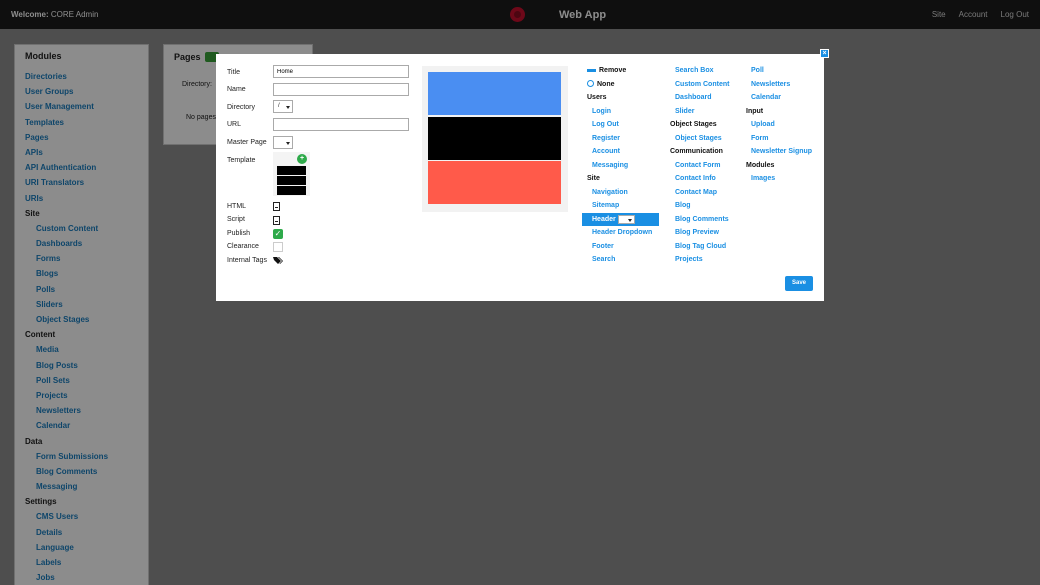  Describe the element at coordinates (779, 71) in the screenshot. I see `widget-item-poll: Poll` at that location.